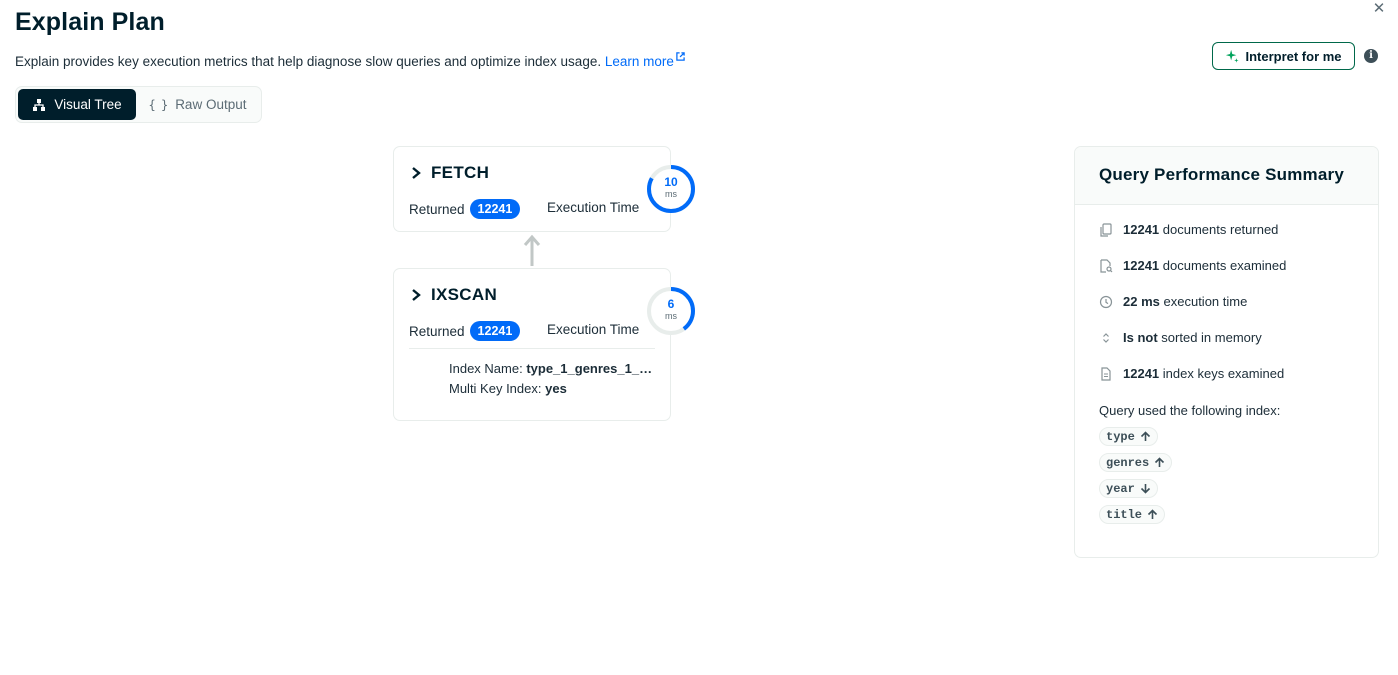 The image size is (1398, 675). Describe the element at coordinates (532, 348) in the screenshot. I see `divider` at that location.